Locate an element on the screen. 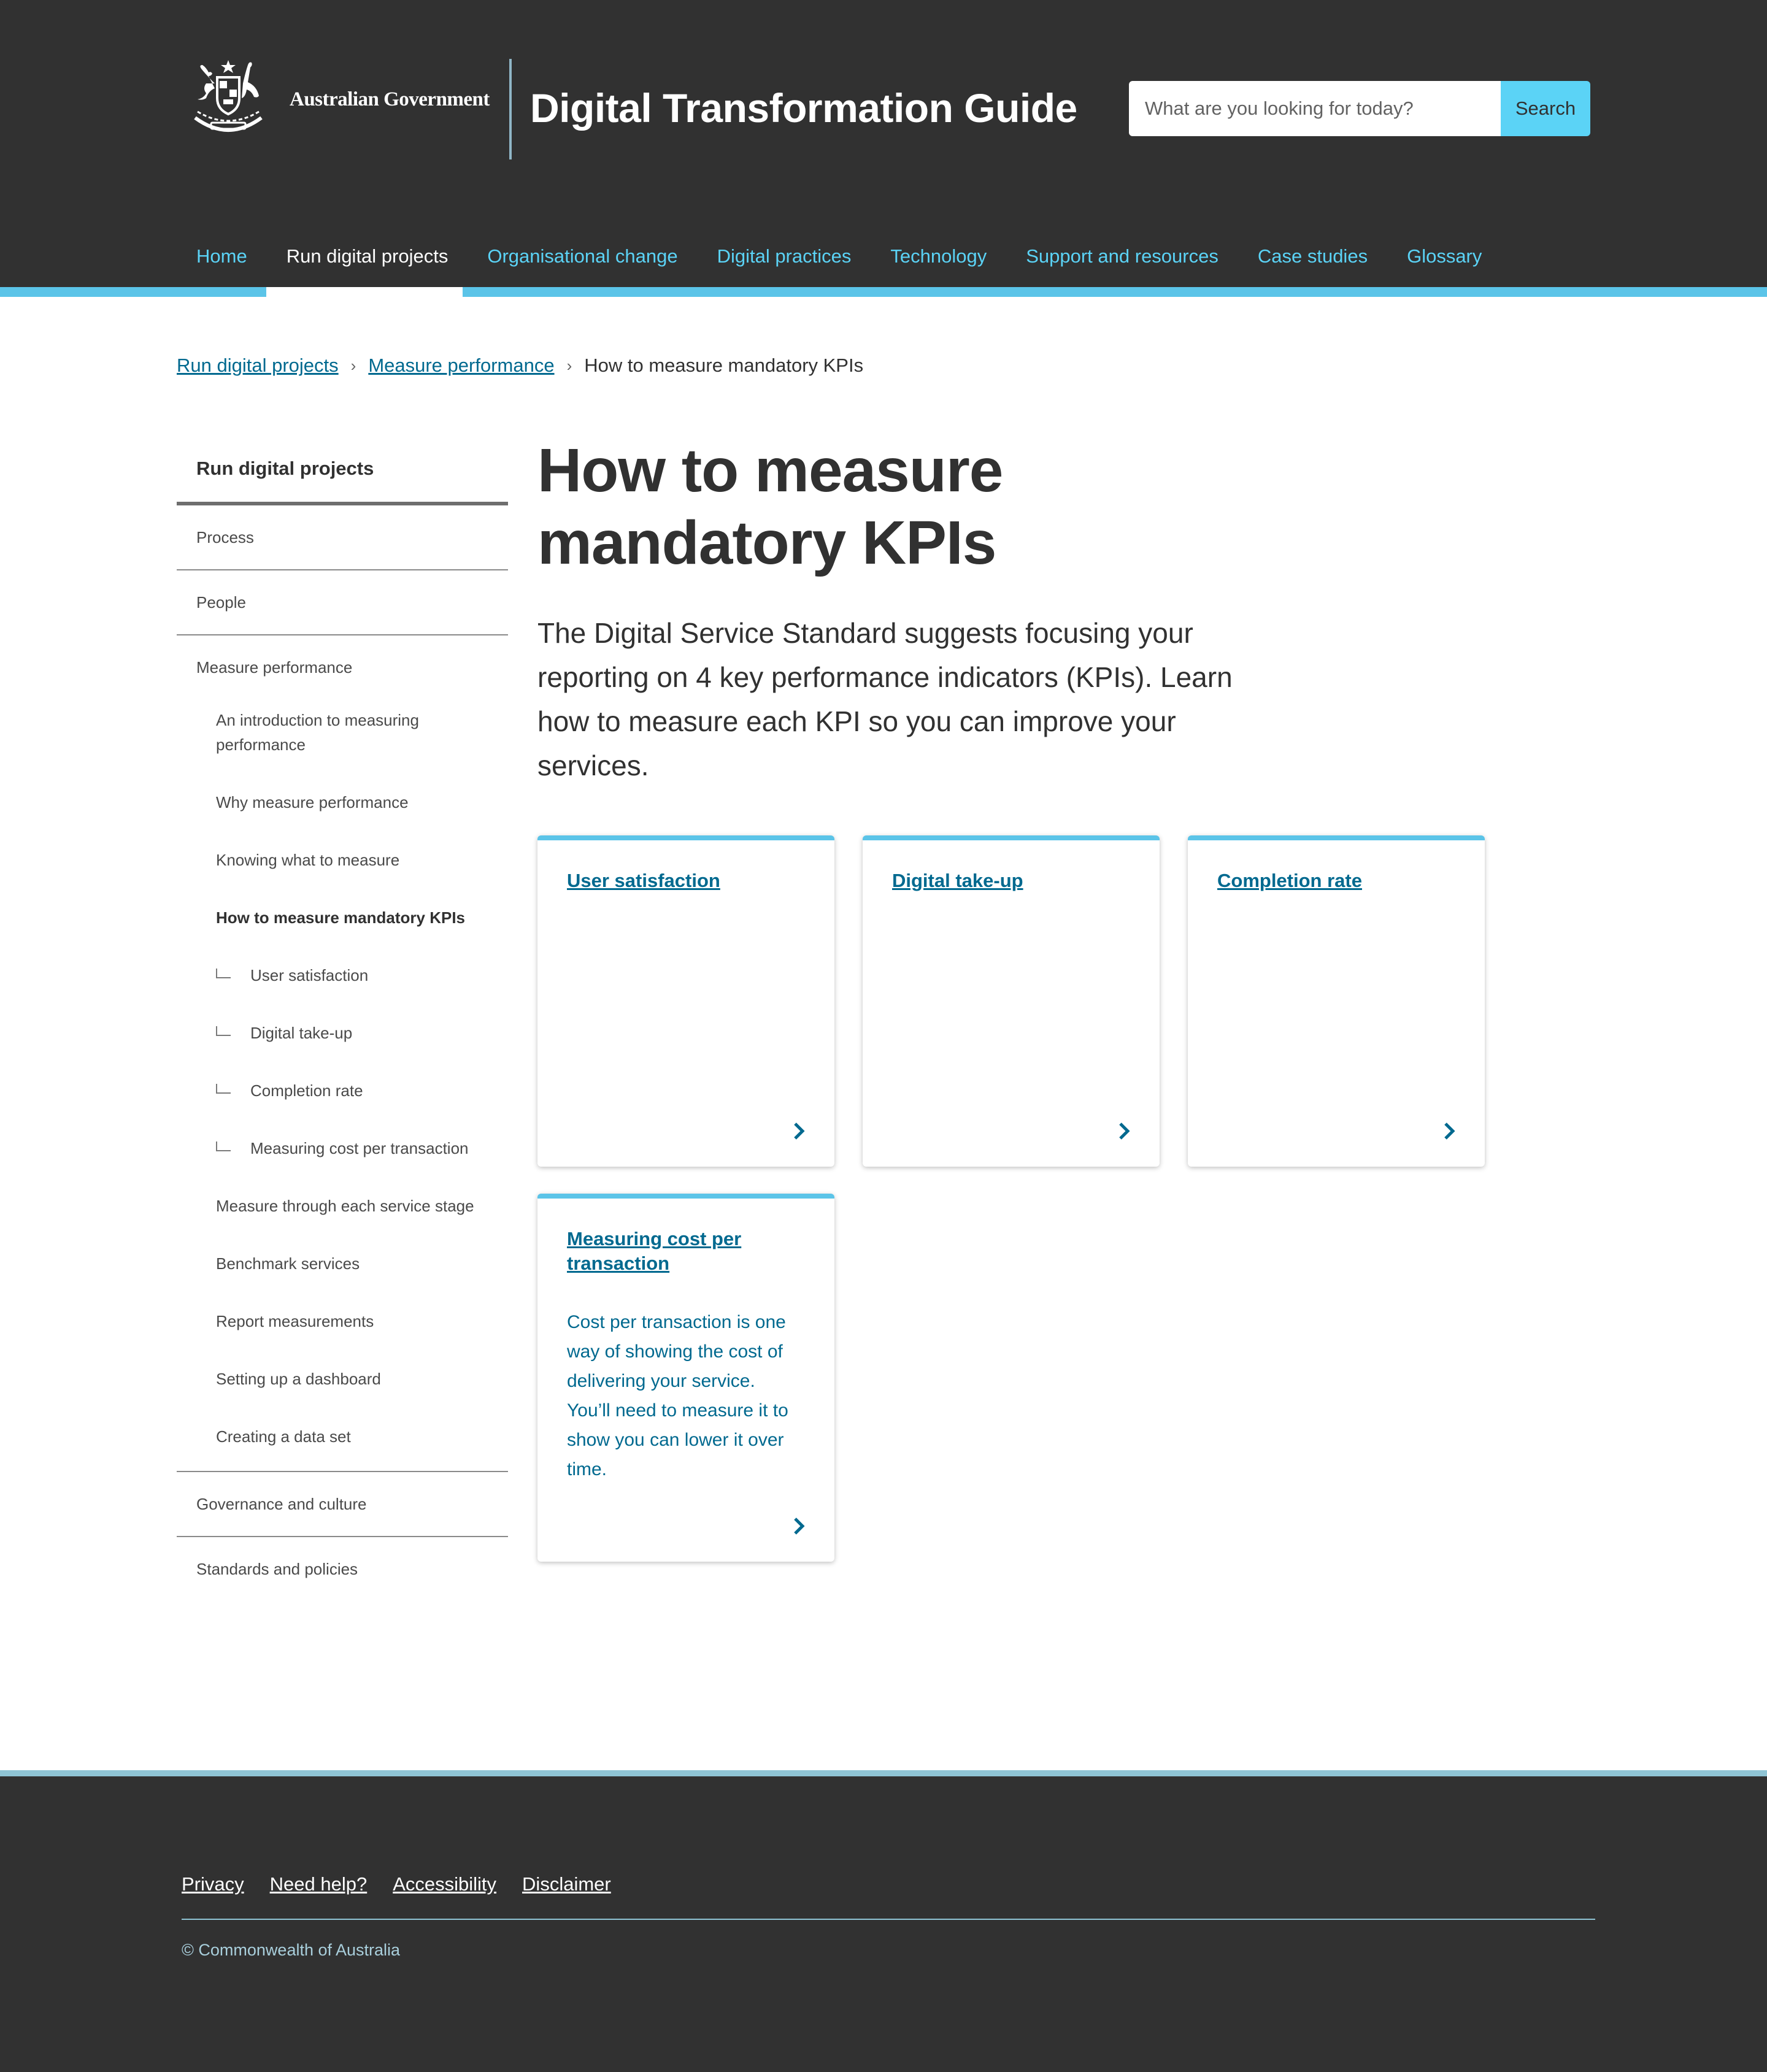 This screenshot has width=1767, height=2072. sidebar-item-intro-measuring: An introduction to measuring performance is located at coordinates (342, 730).